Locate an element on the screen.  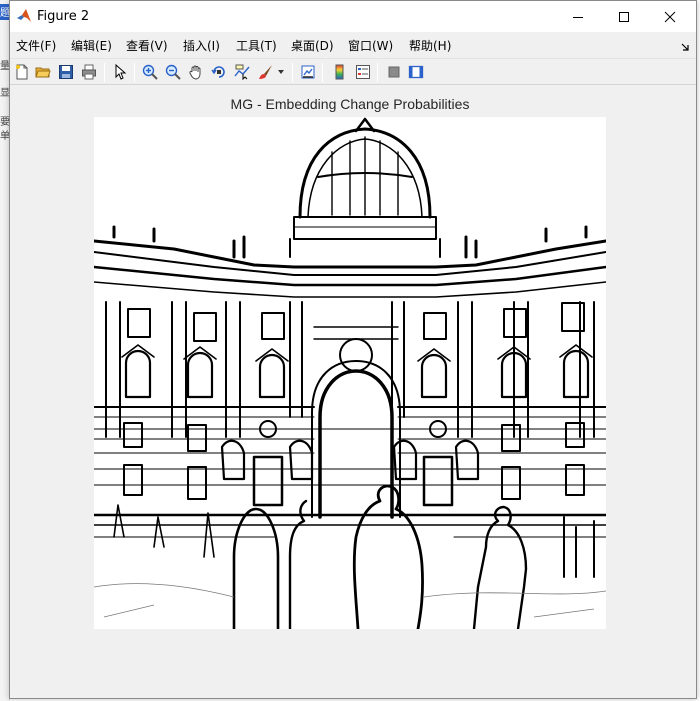
plot-title: MG - Embedding Change Probabilities is located at coordinates (350, 104).